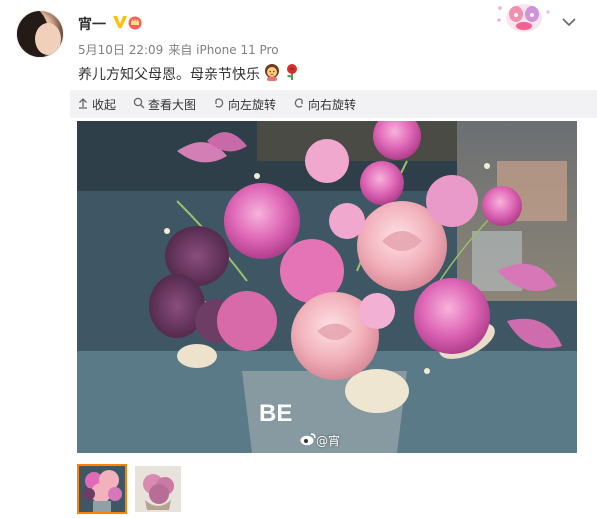  Describe the element at coordinates (569, 19) in the screenshot. I see `chevron-down-icon` at that location.